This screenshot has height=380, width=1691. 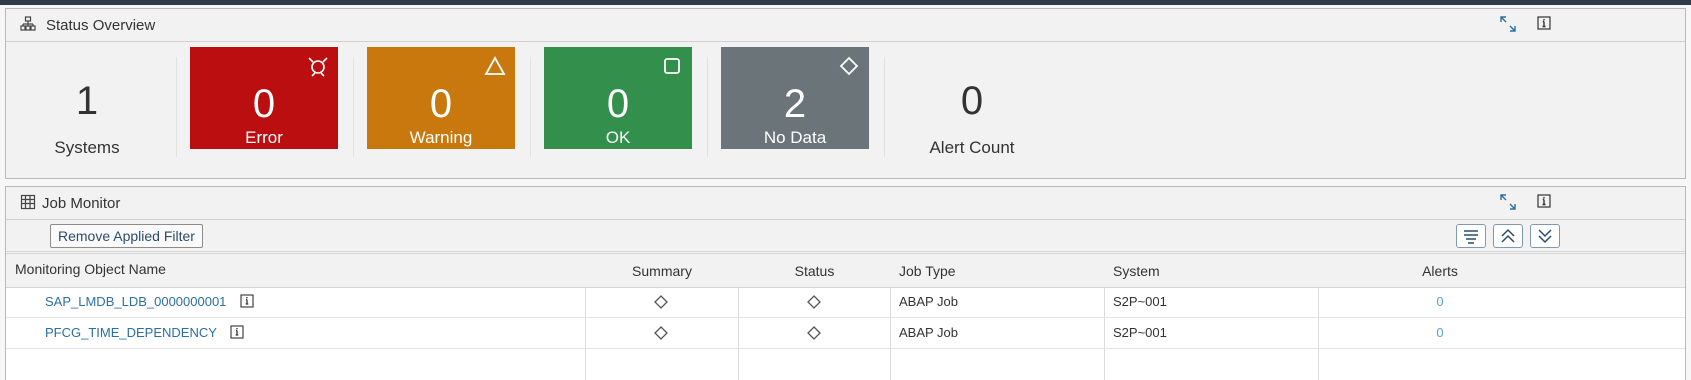 I want to click on no-data-count: 2, so click(x=795, y=104).